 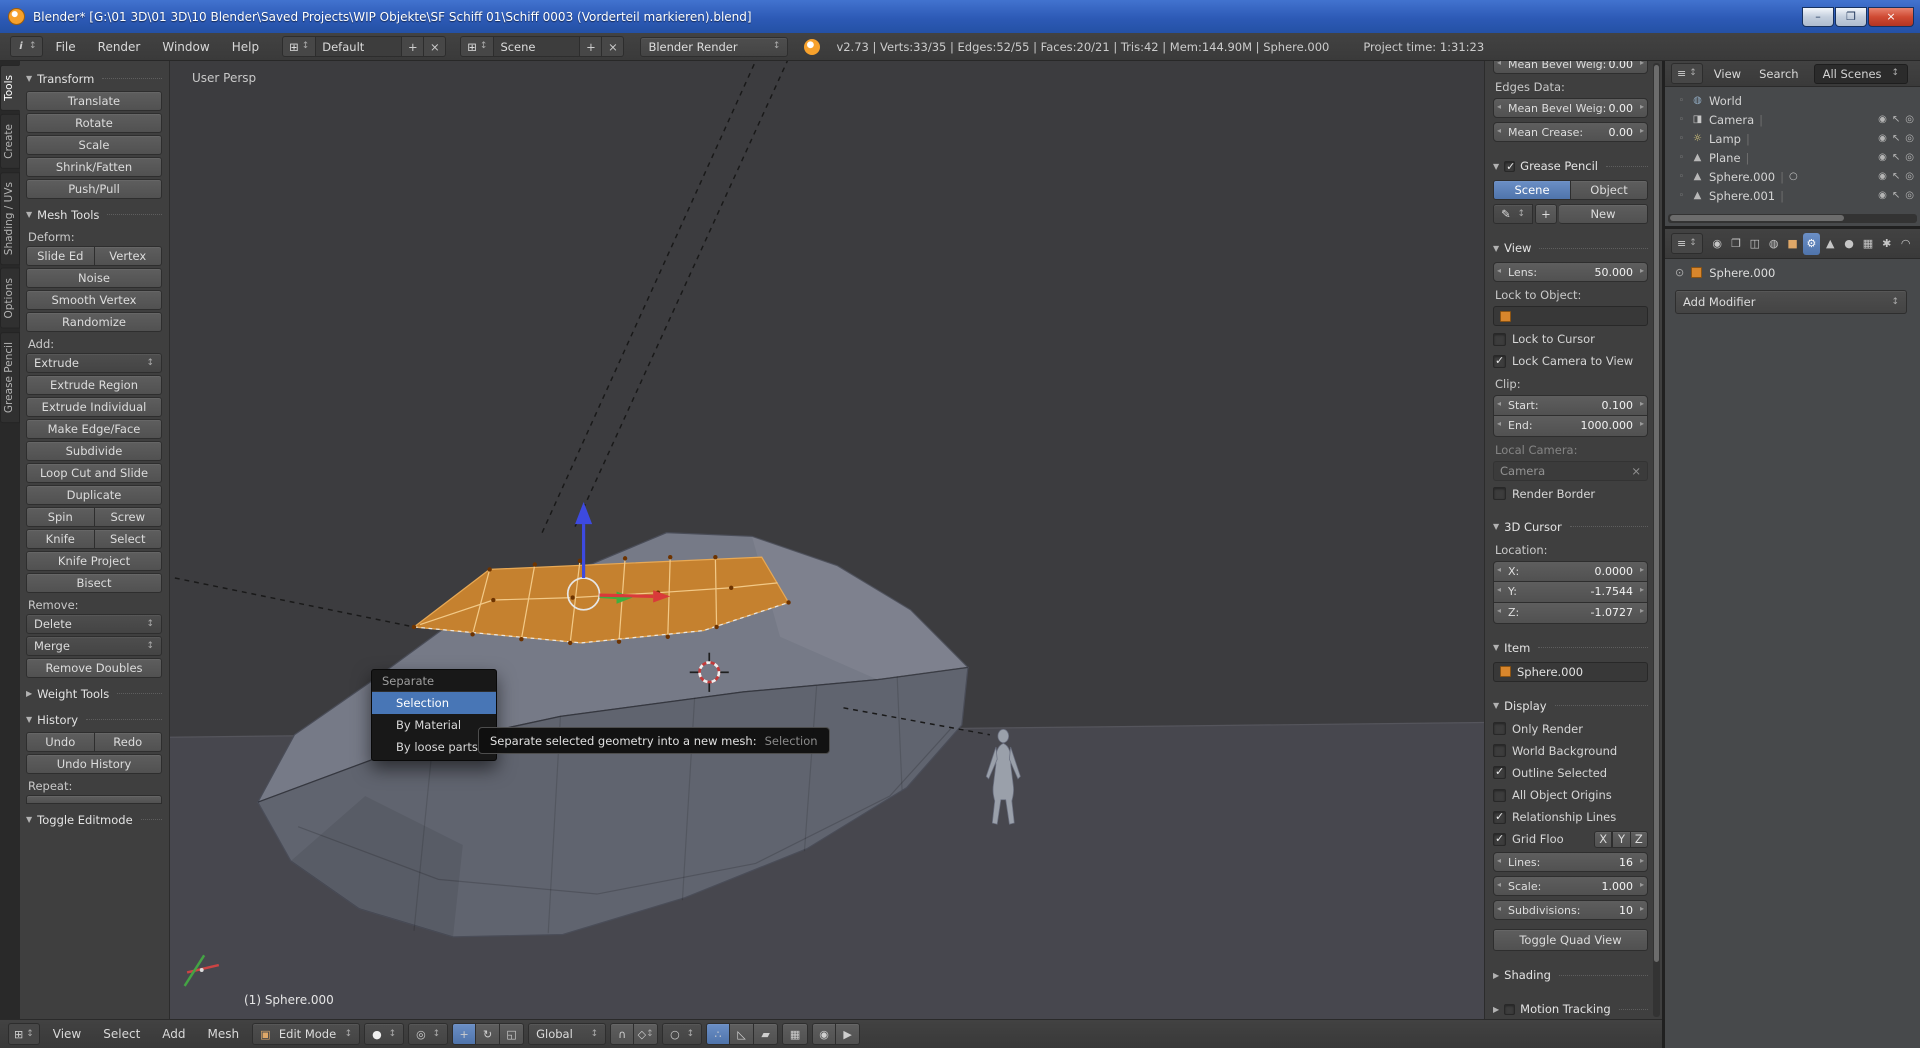 What do you see at coordinates (1621, 839) in the screenshot?
I see `grid-axis-y-toggle: Y` at bounding box center [1621, 839].